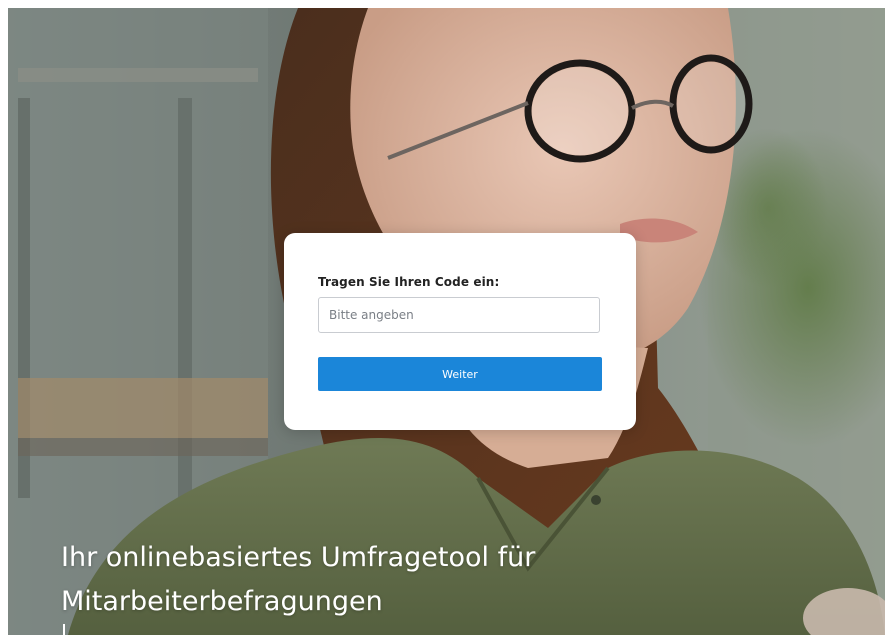 The height and width of the screenshot is (643, 893). I want to click on tagline-line-2-text: Mitarbeiterbefragungen, so click(222, 601).